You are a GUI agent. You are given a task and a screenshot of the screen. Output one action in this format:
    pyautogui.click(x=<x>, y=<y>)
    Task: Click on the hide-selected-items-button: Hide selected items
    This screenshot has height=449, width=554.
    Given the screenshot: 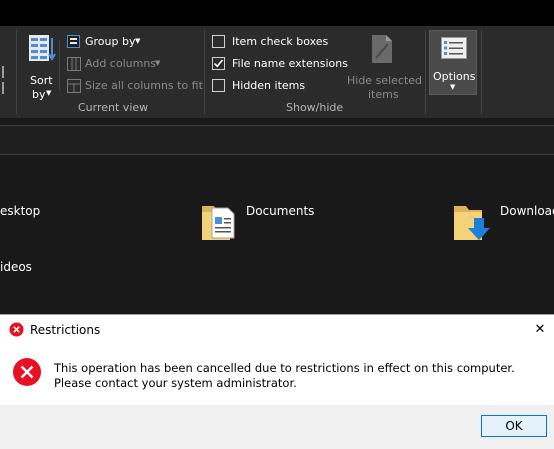 What is the action you would take?
    pyautogui.click(x=383, y=66)
    